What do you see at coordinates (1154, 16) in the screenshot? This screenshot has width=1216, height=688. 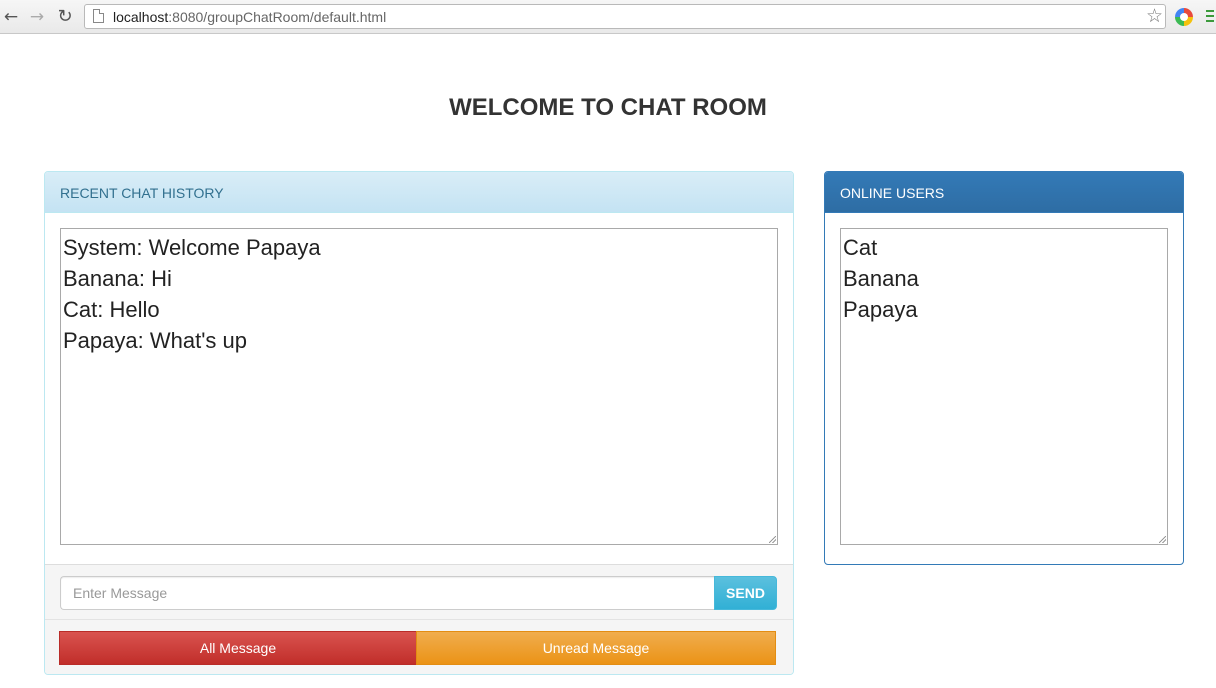 I see `bookmark-star-icon: ☆` at bounding box center [1154, 16].